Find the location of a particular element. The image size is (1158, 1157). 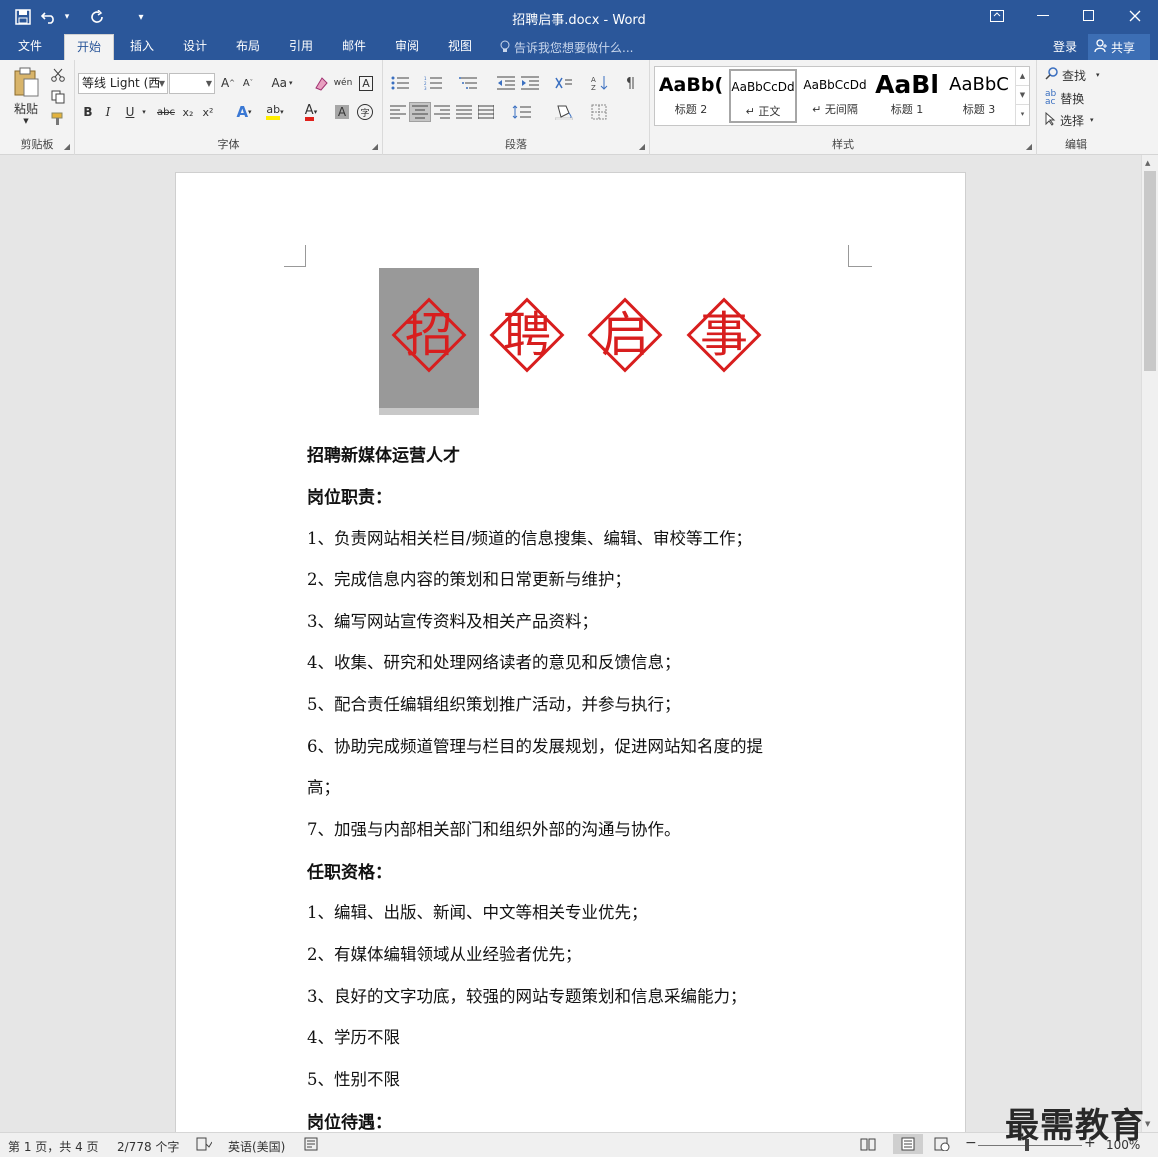

font-name-value: 等线 Light (西 is located at coordinates (121, 83).